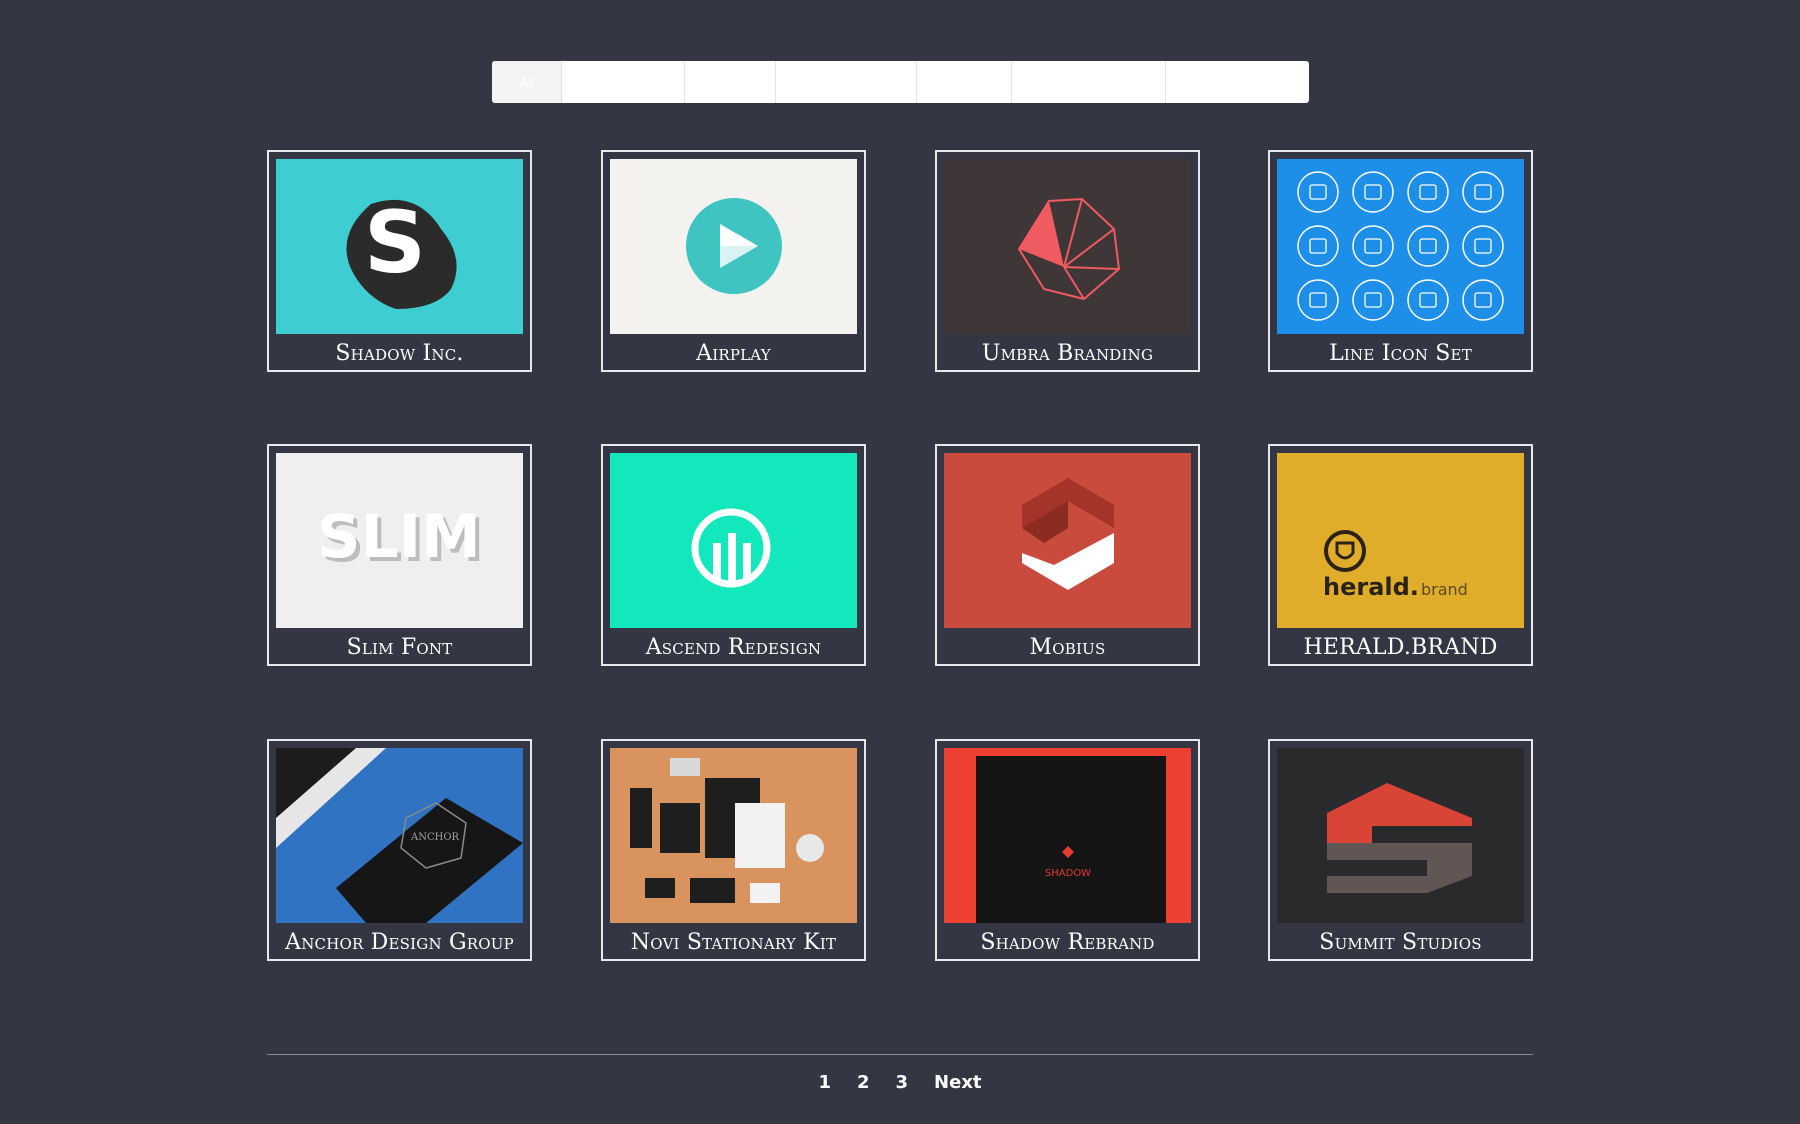 The height and width of the screenshot is (1124, 1800). What do you see at coordinates (733, 352) in the screenshot?
I see `project-title: Airplay` at bounding box center [733, 352].